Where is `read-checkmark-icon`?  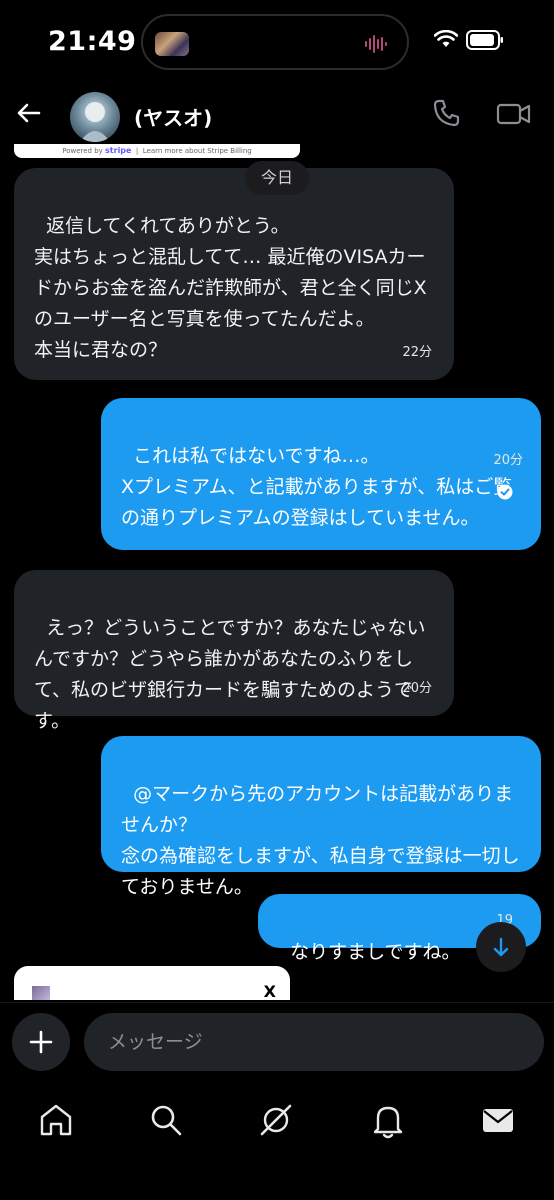 read-checkmark-icon is located at coordinates (505, 491).